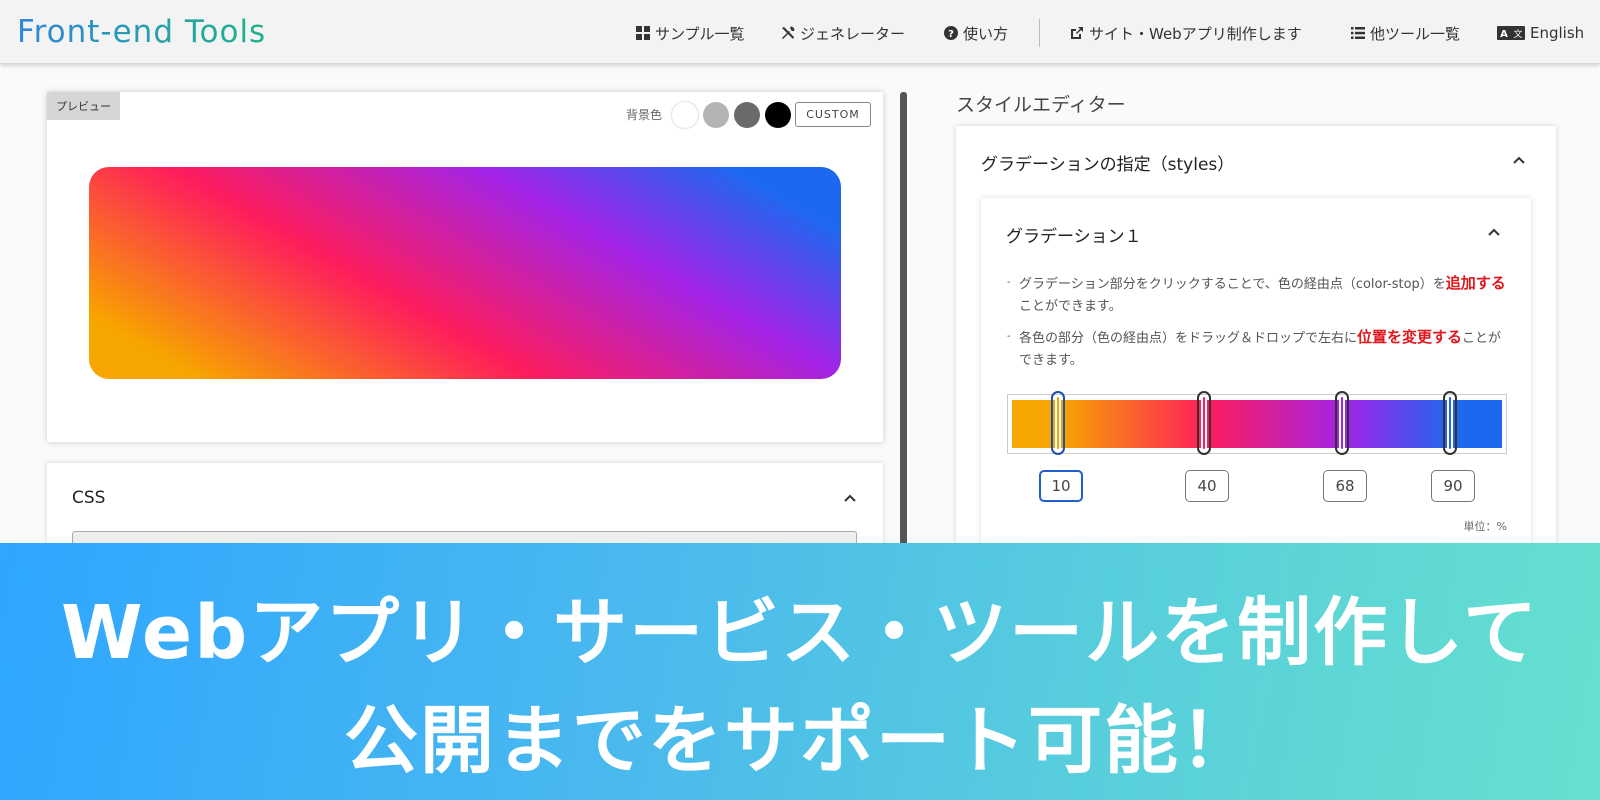  Describe the element at coordinates (1188, 338) in the screenshot. I see `help-note-text: 各色の部分（色の経由点）をドラッグ＆ドロップで左右に` at that location.